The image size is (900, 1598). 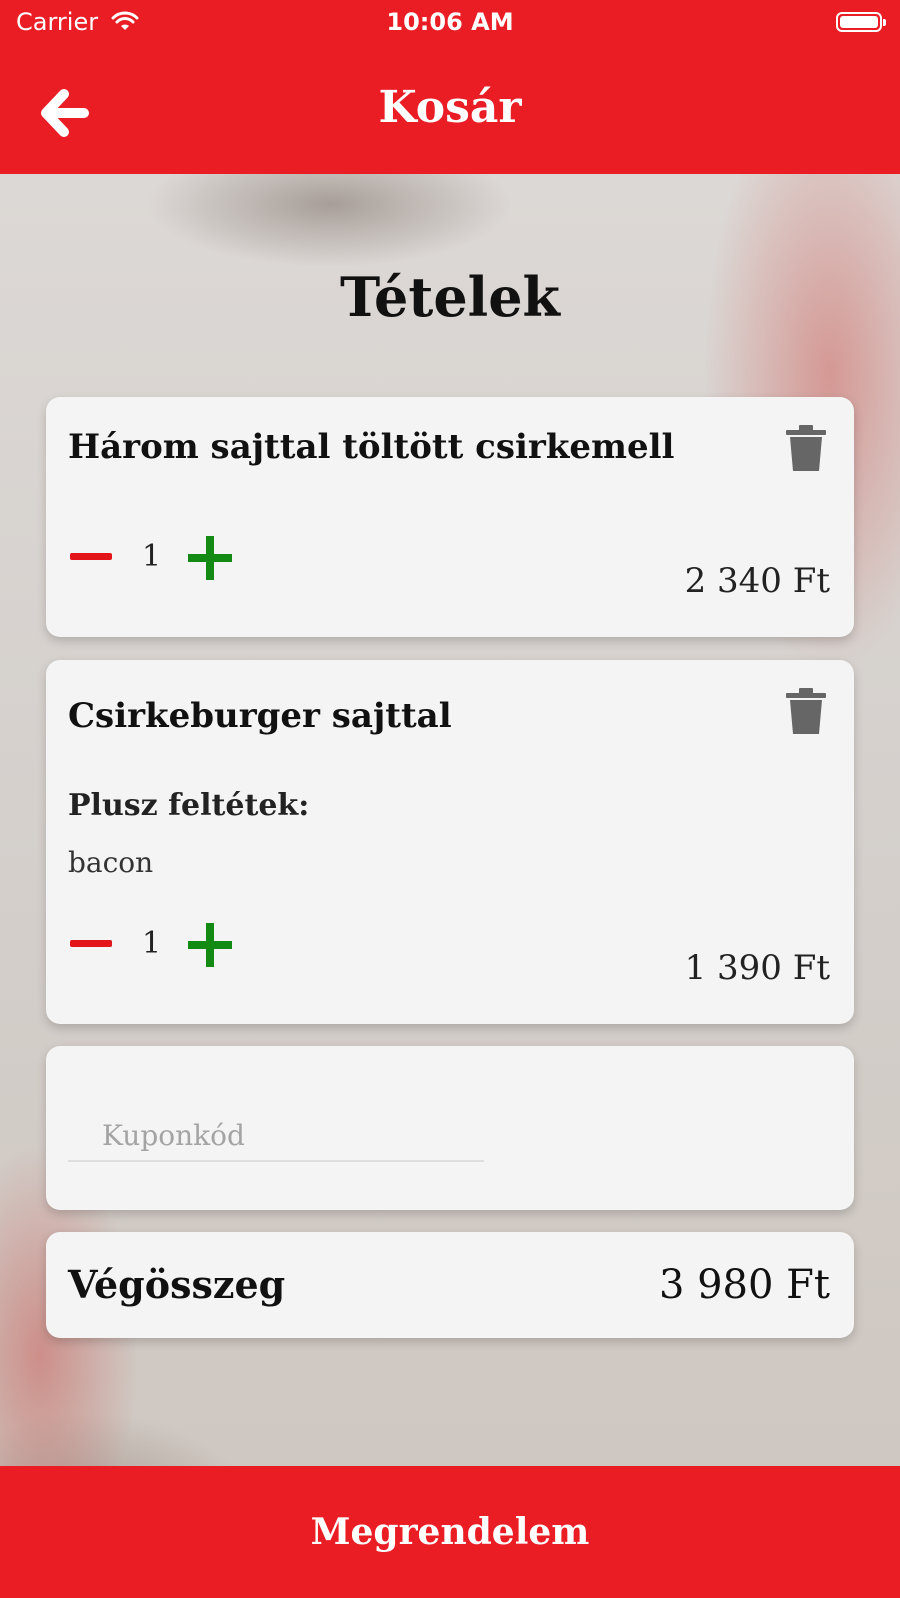 I want to click on status-time: 10:06 AM, so click(x=450, y=22).